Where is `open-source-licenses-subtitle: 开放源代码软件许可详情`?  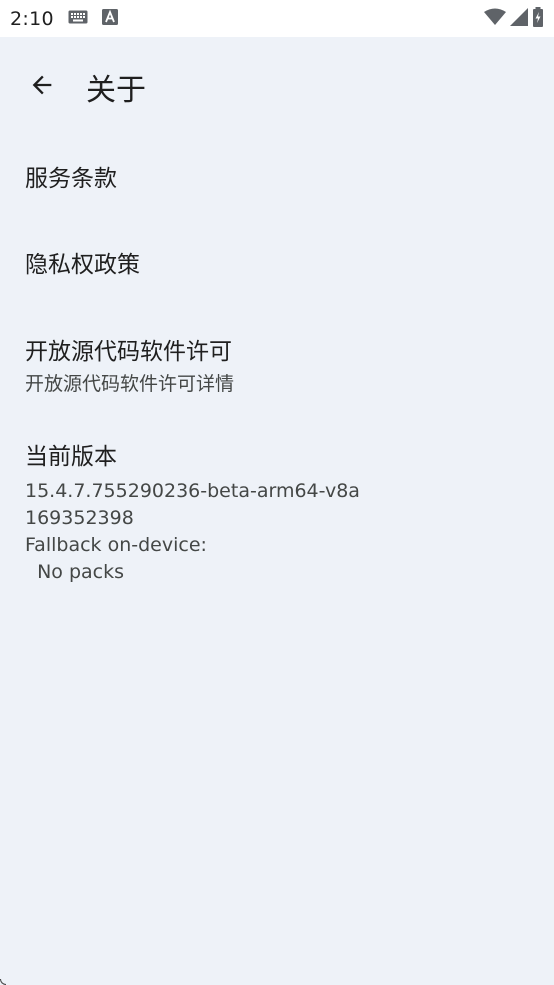 open-source-licenses-subtitle: 开放源代码软件许可详情 is located at coordinates (130, 384).